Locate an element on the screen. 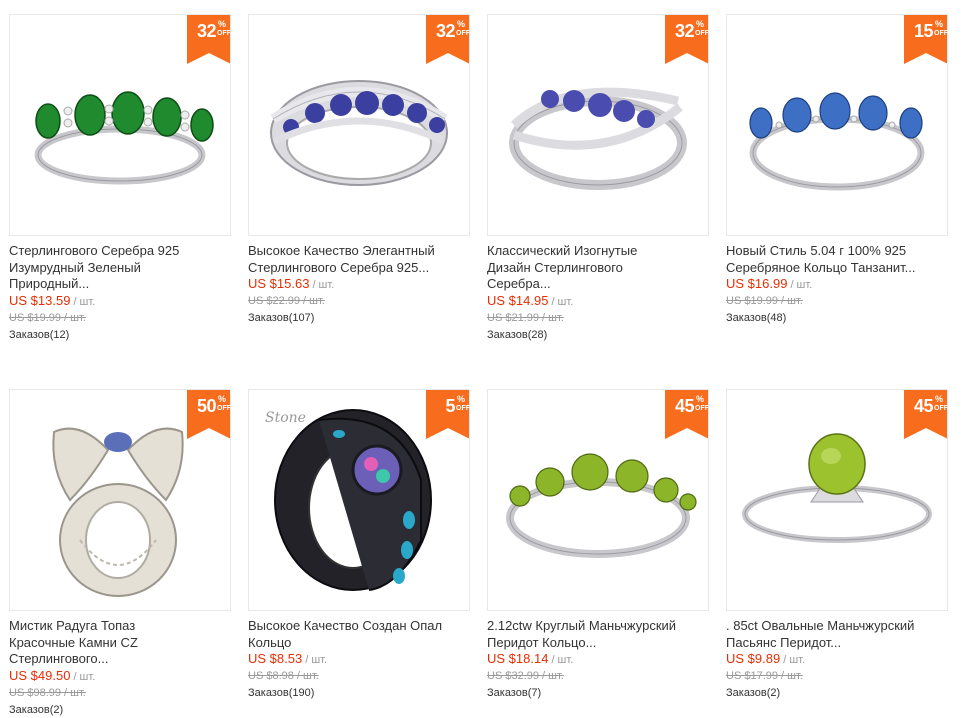  old-price: US $22.99 / шт. is located at coordinates (286, 301).